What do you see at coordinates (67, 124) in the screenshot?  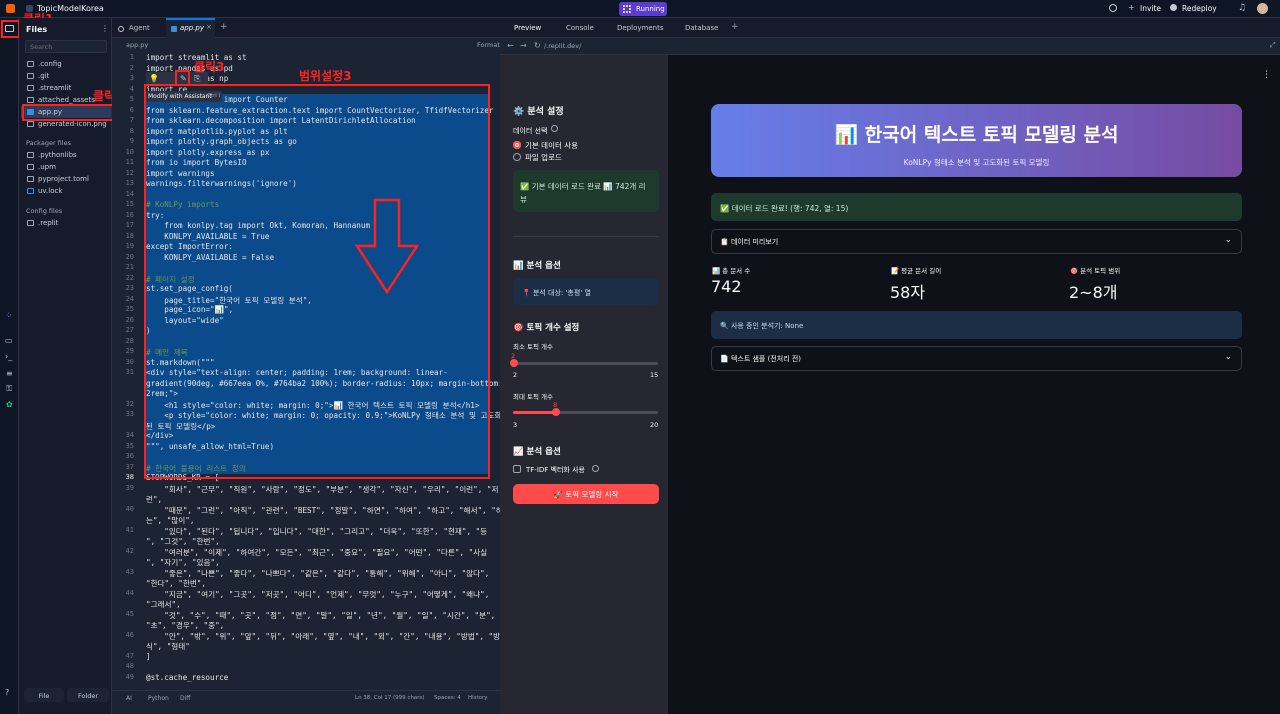 I see `tree-item-generated-icon: generated-icon.png` at bounding box center [67, 124].